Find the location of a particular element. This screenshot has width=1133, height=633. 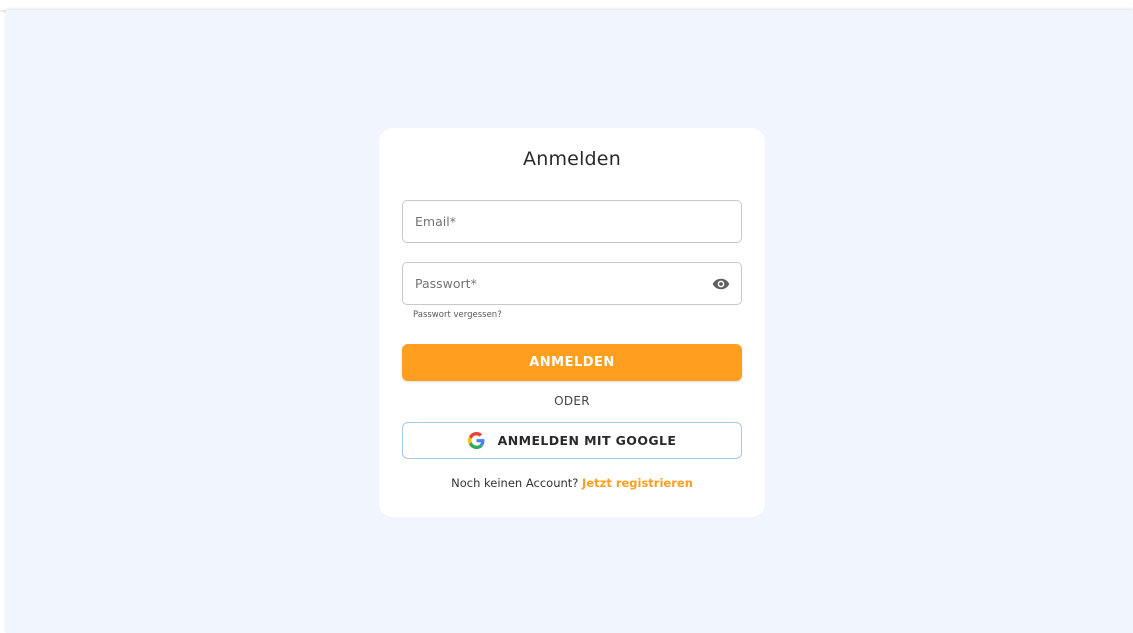

email-field: Email* is located at coordinates (572, 221).